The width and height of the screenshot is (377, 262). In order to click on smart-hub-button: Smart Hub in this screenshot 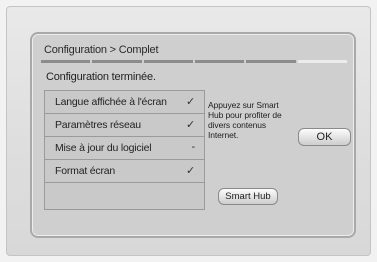, I will do `click(248, 196)`.